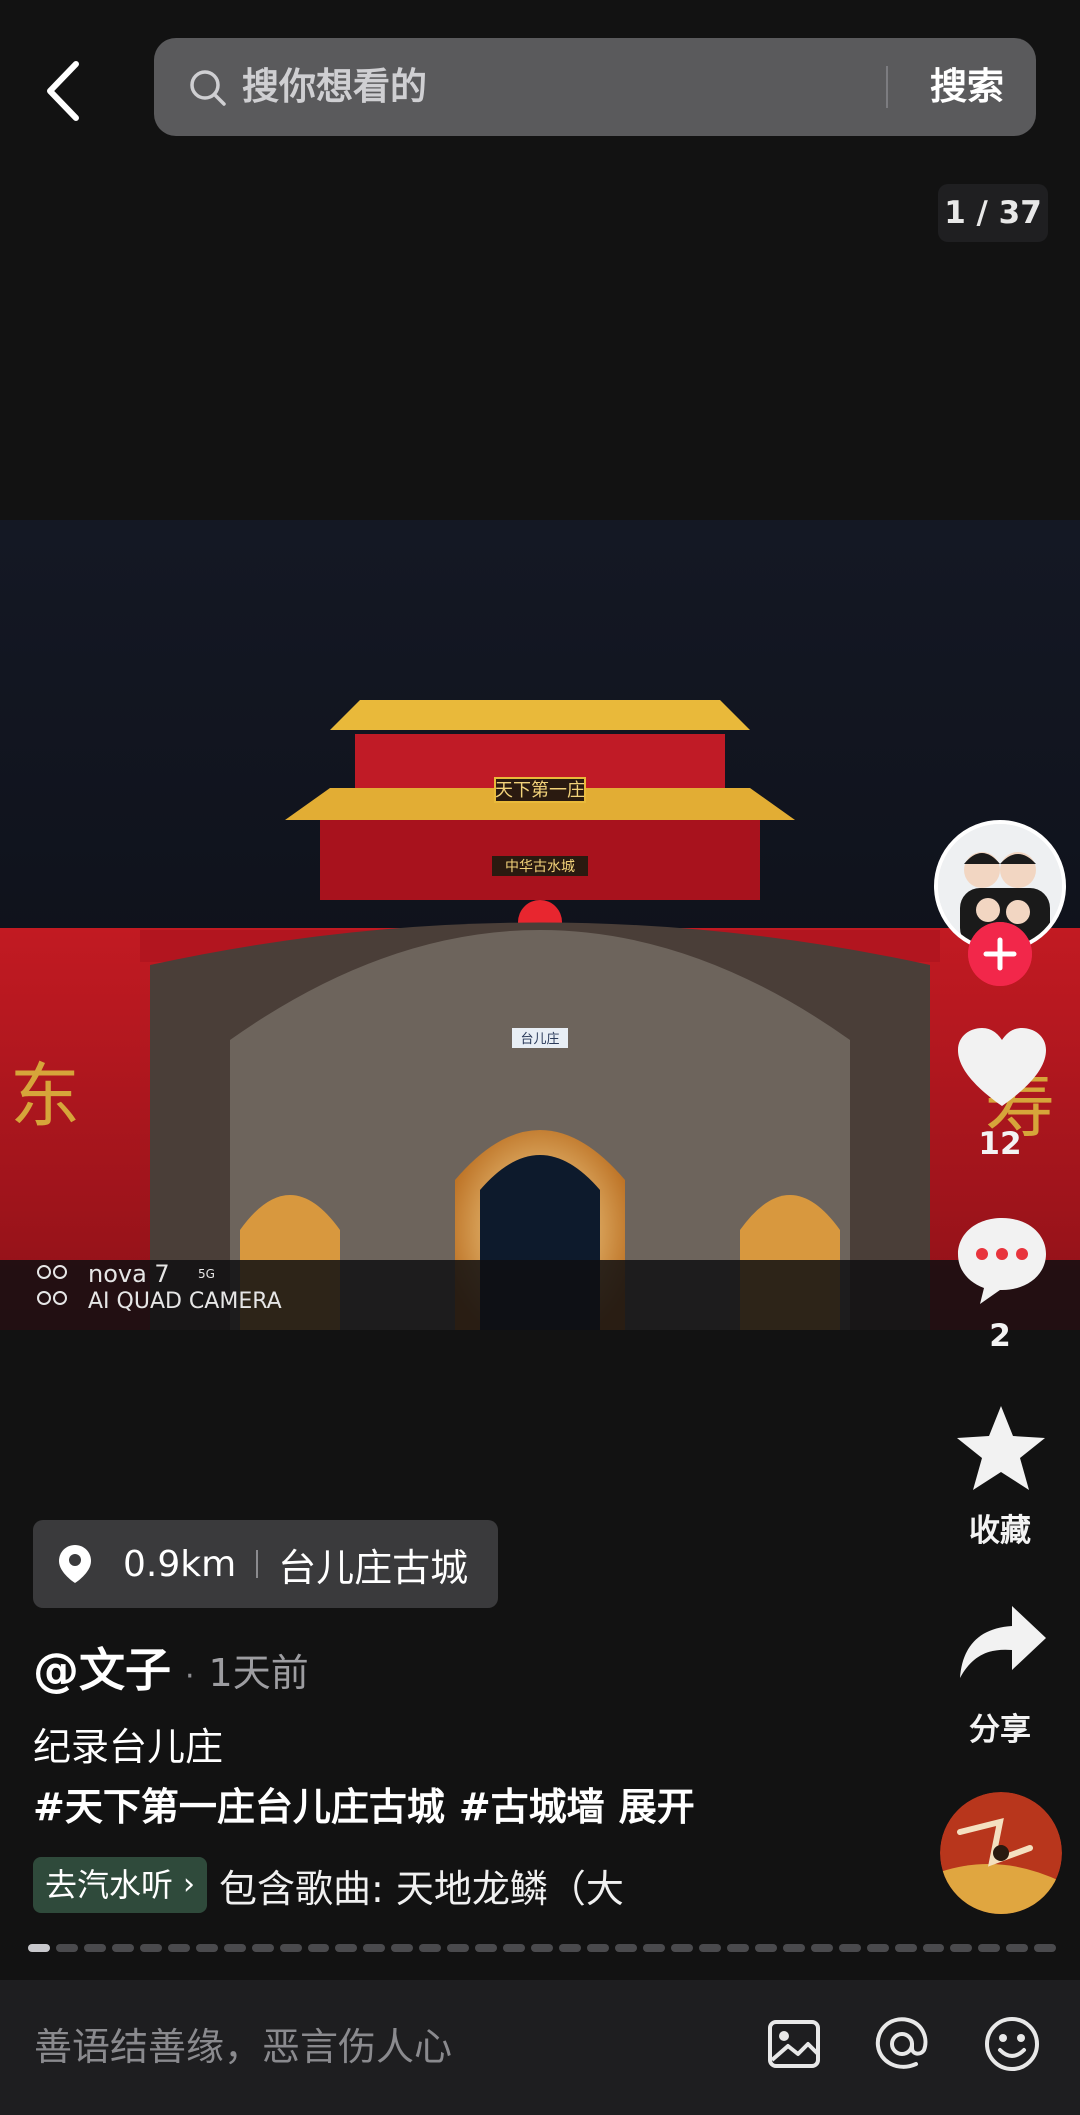 The width and height of the screenshot is (1080, 2115). What do you see at coordinates (1012, 2044) in the screenshot?
I see `emoji-icon` at bounding box center [1012, 2044].